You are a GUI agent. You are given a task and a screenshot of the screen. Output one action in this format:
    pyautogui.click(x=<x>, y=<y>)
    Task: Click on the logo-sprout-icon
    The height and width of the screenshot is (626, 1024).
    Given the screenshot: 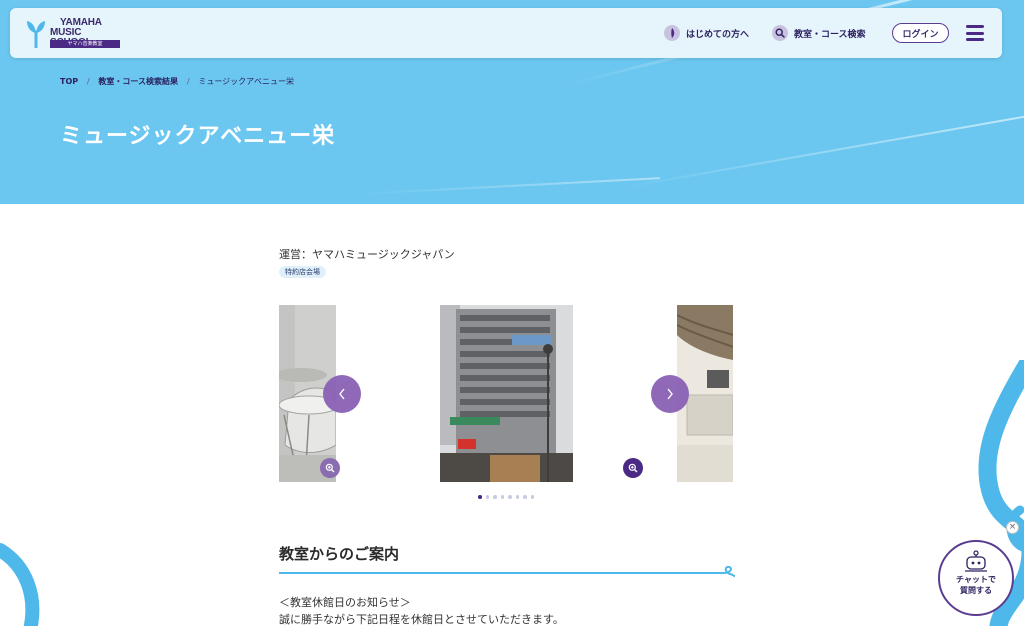 What is the action you would take?
    pyautogui.click(x=36, y=34)
    